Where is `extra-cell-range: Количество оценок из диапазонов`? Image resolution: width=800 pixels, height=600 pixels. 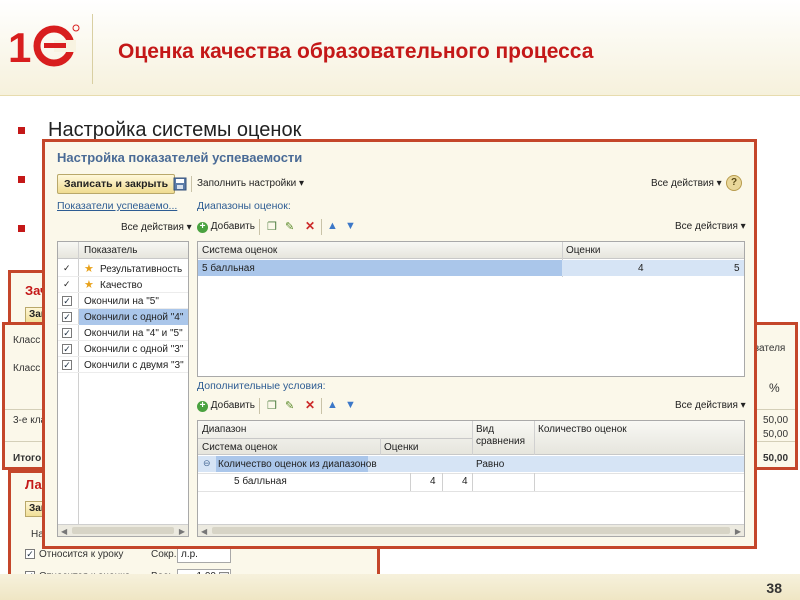 extra-cell-range: Количество оценок из диапазонов is located at coordinates (297, 464).